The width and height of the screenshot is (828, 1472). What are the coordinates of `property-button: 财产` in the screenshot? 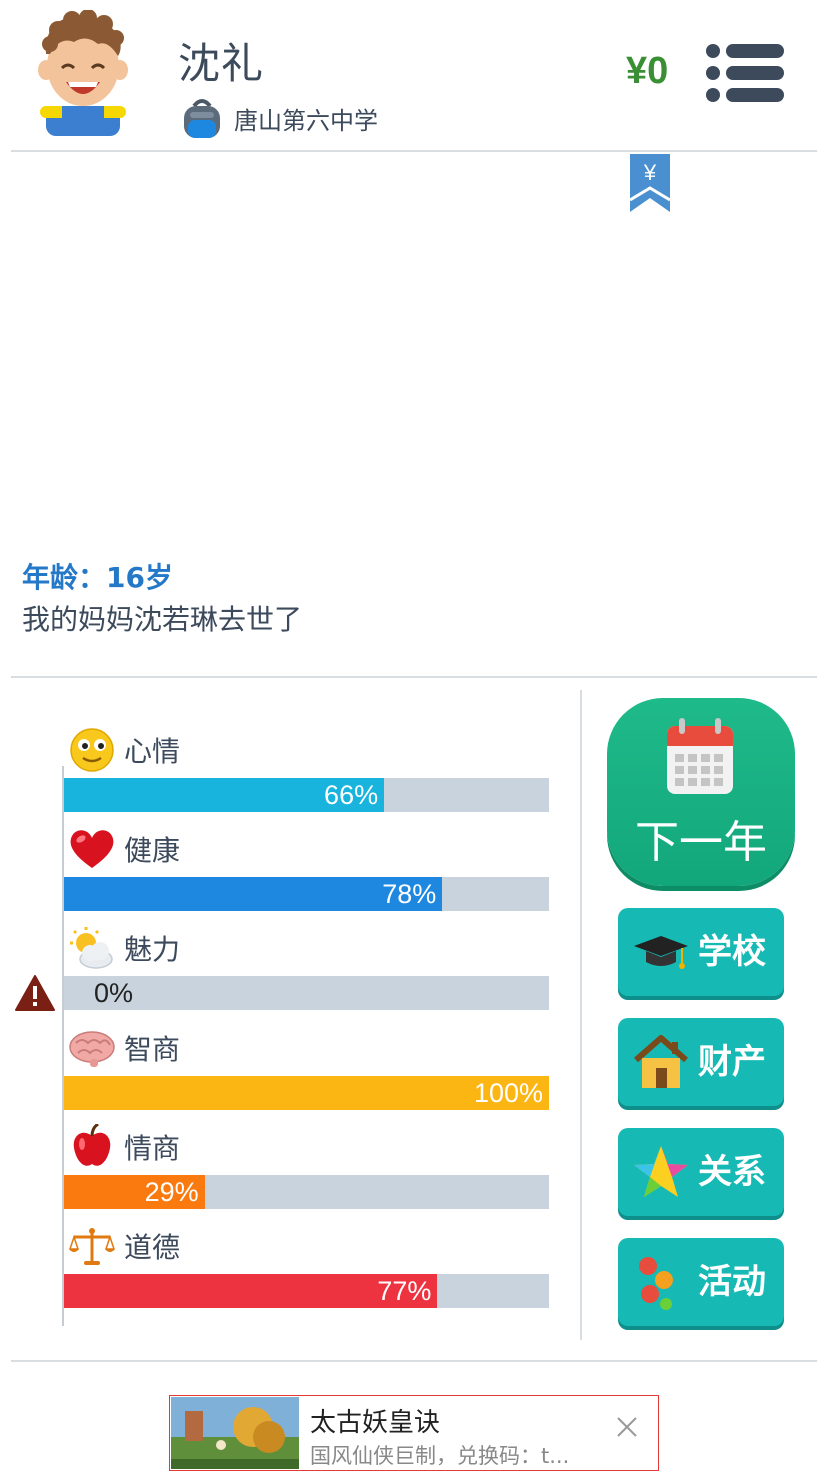 It's located at (701, 1062).